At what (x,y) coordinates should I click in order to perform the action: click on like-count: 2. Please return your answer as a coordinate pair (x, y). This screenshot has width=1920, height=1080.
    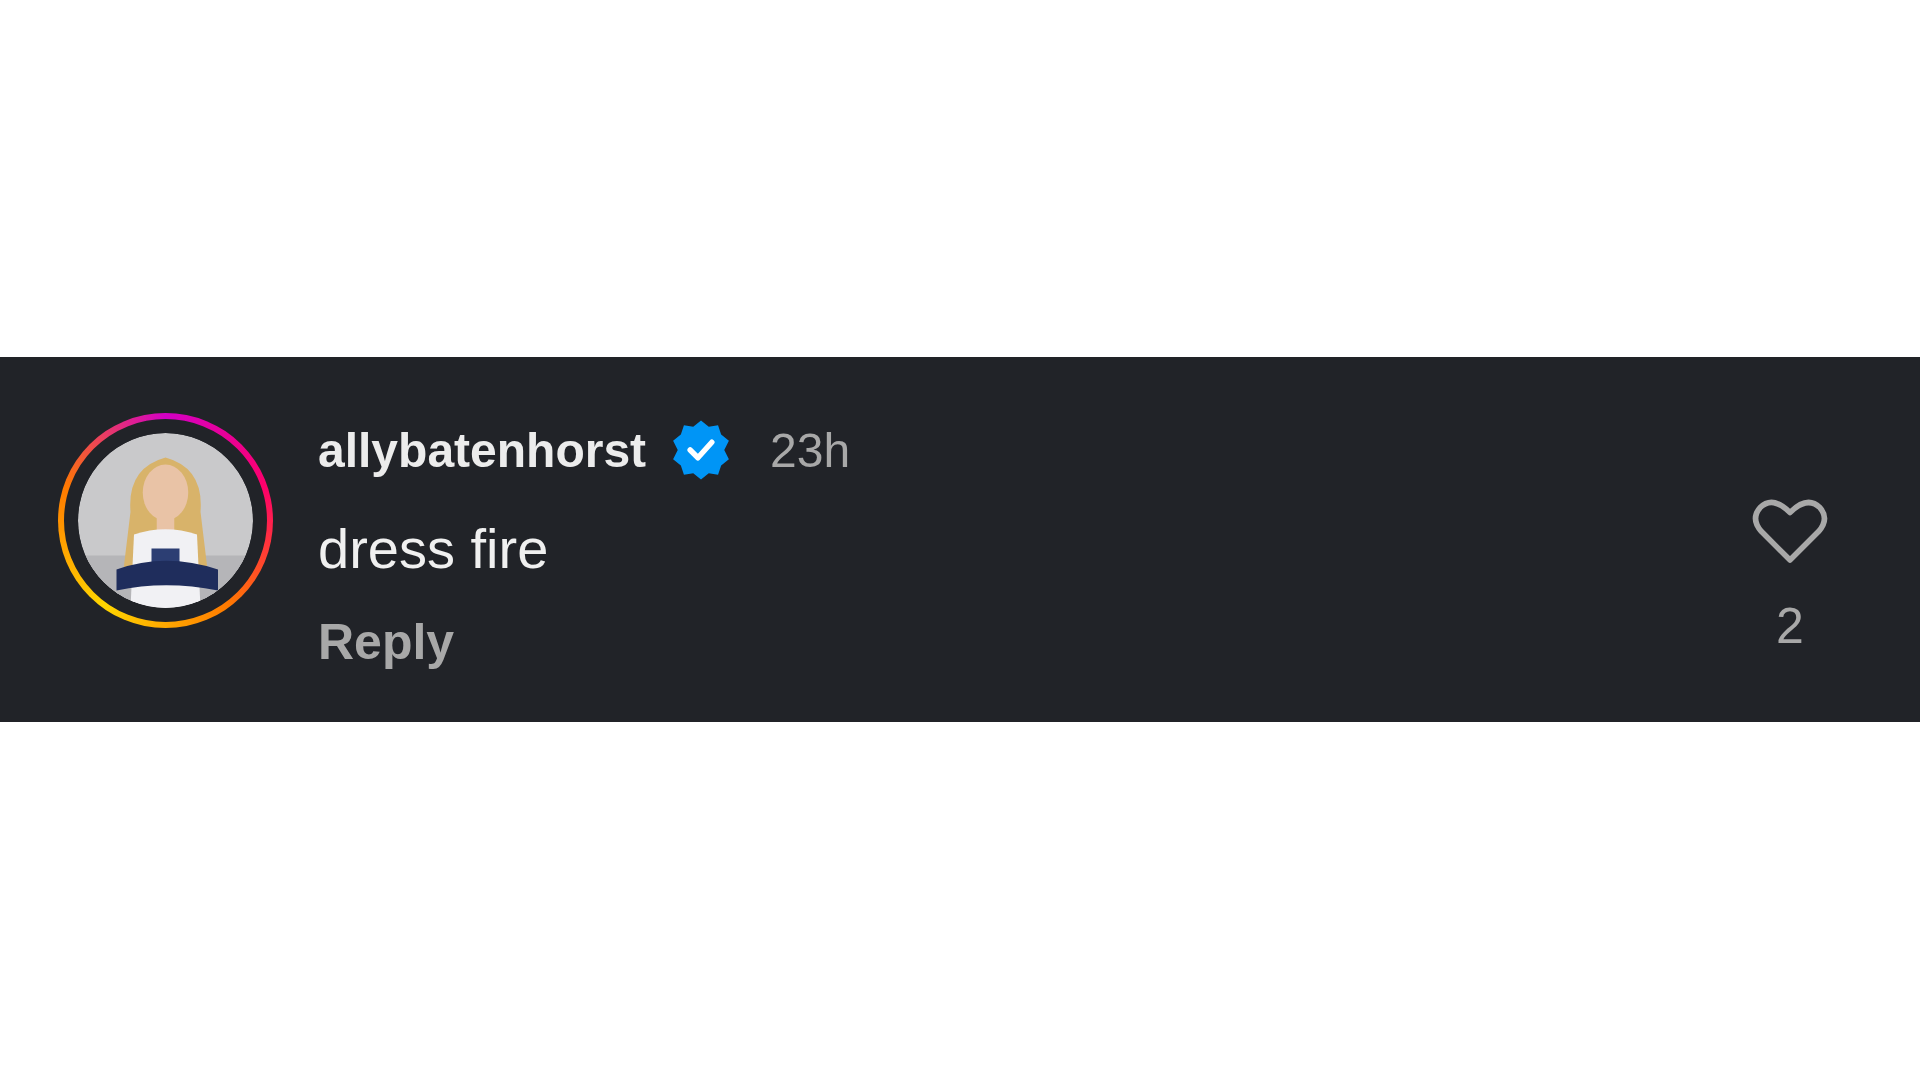
    Looking at the image, I should click on (1790, 626).